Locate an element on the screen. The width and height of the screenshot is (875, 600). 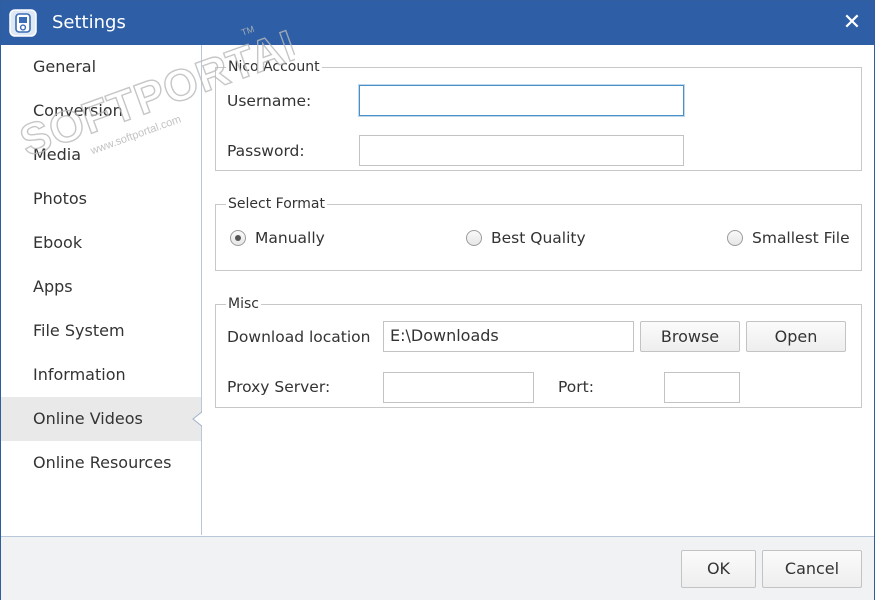
port-label: Port: is located at coordinates (576, 387).